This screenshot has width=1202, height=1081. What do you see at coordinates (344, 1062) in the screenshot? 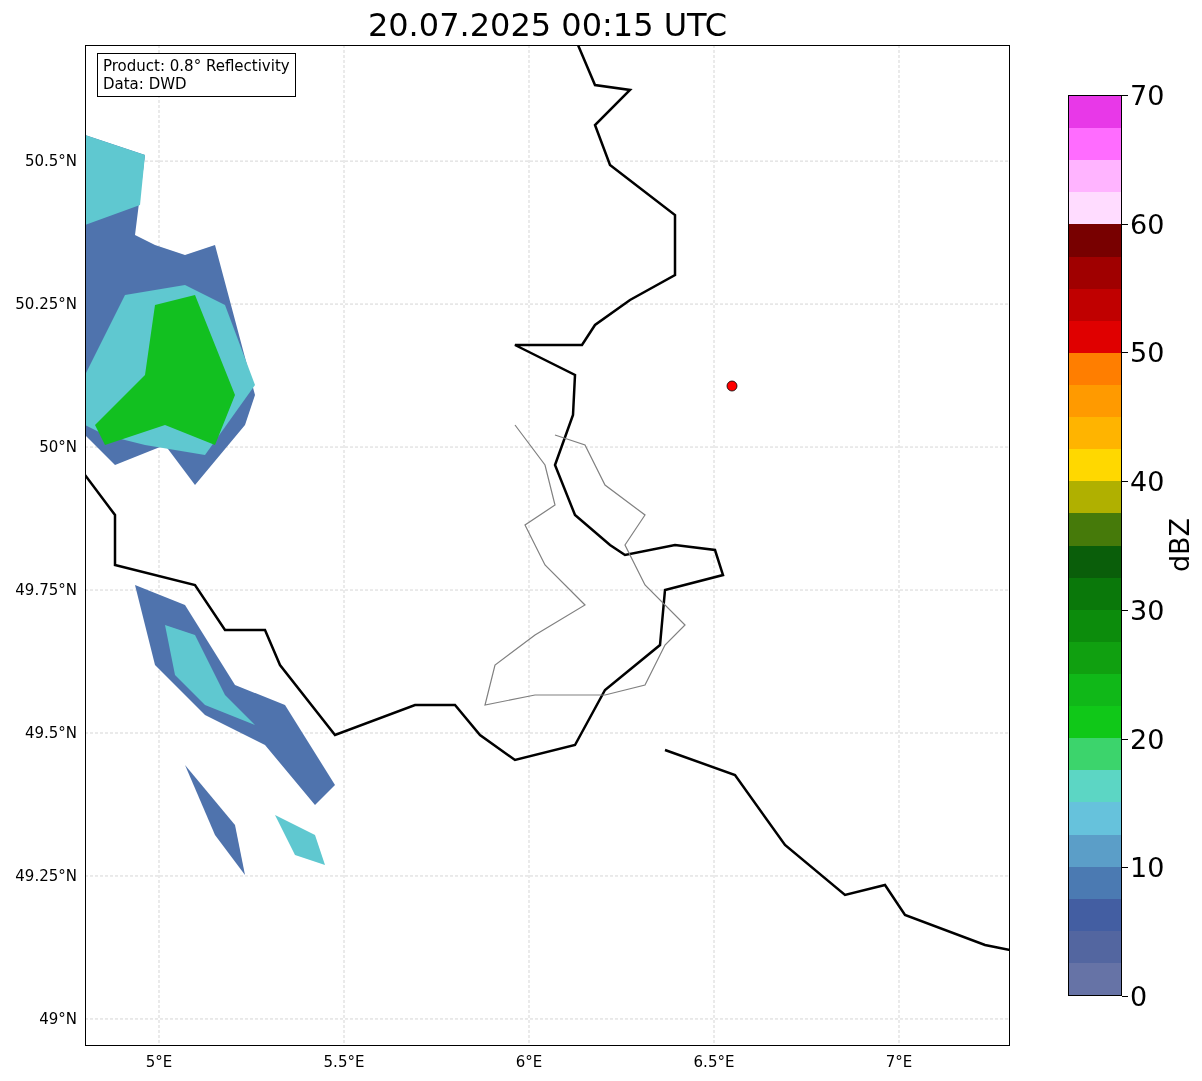
I see `x-tick-label: 5.5°E` at bounding box center [344, 1062].